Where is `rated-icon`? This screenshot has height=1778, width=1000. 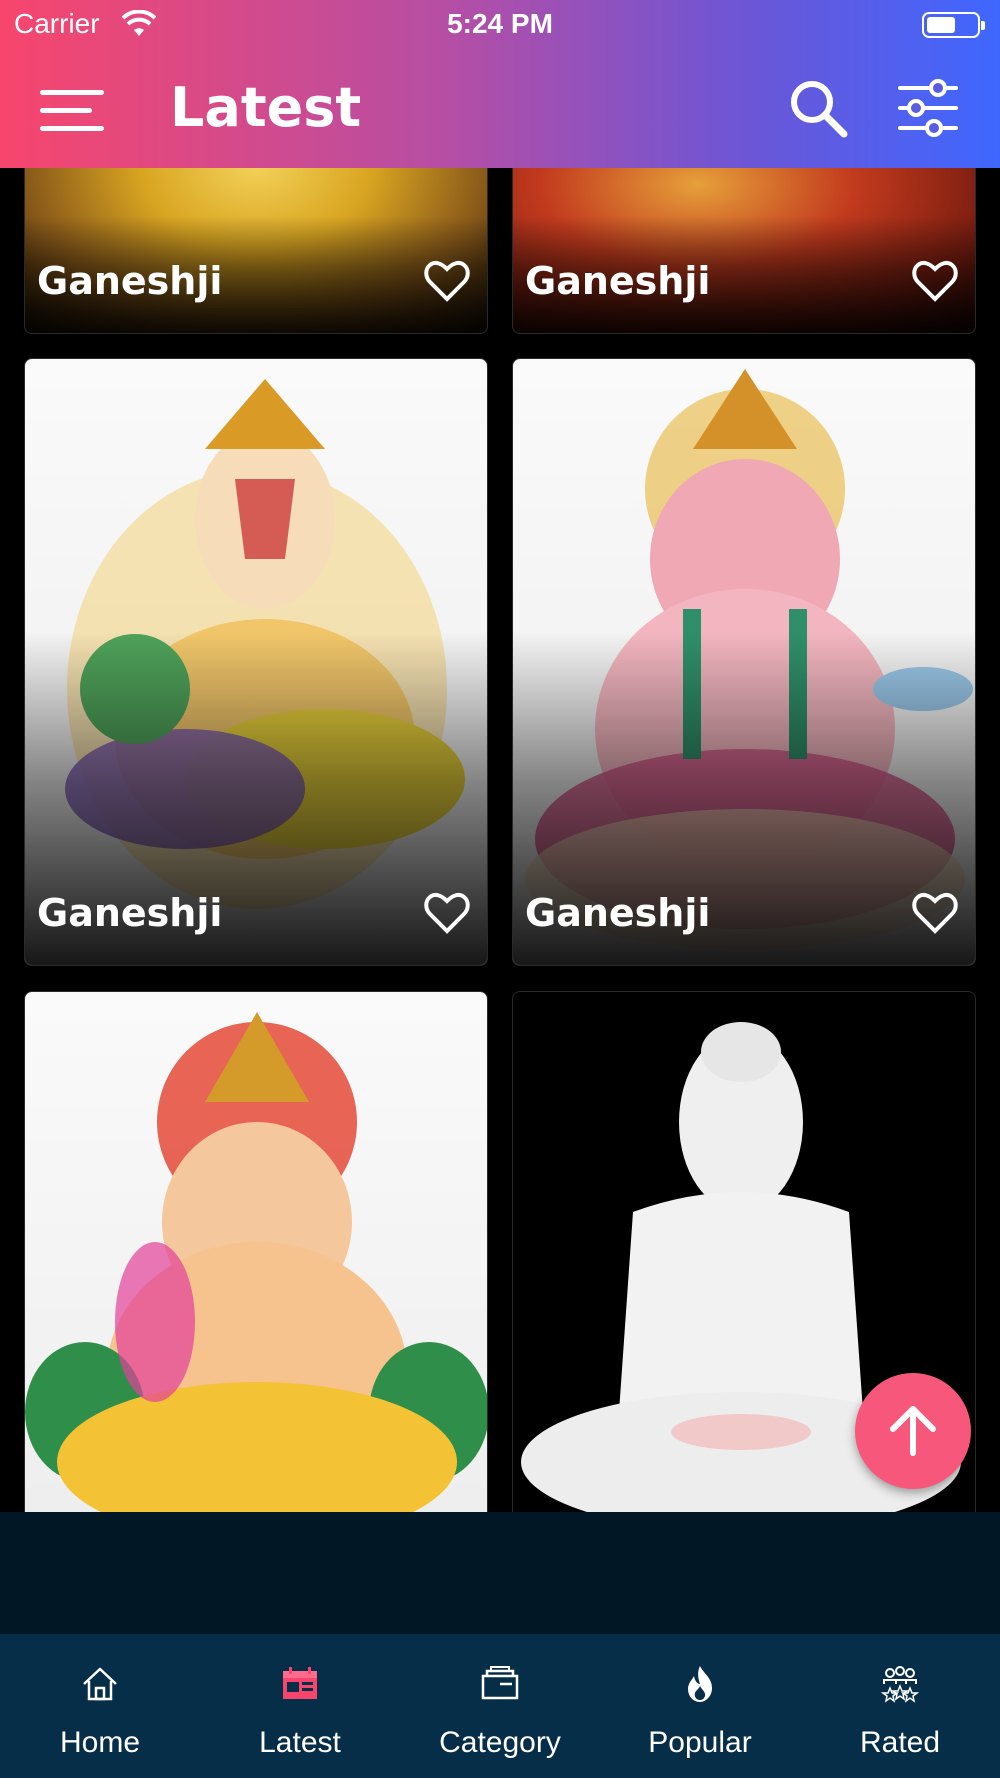
rated-icon is located at coordinates (900, 1684).